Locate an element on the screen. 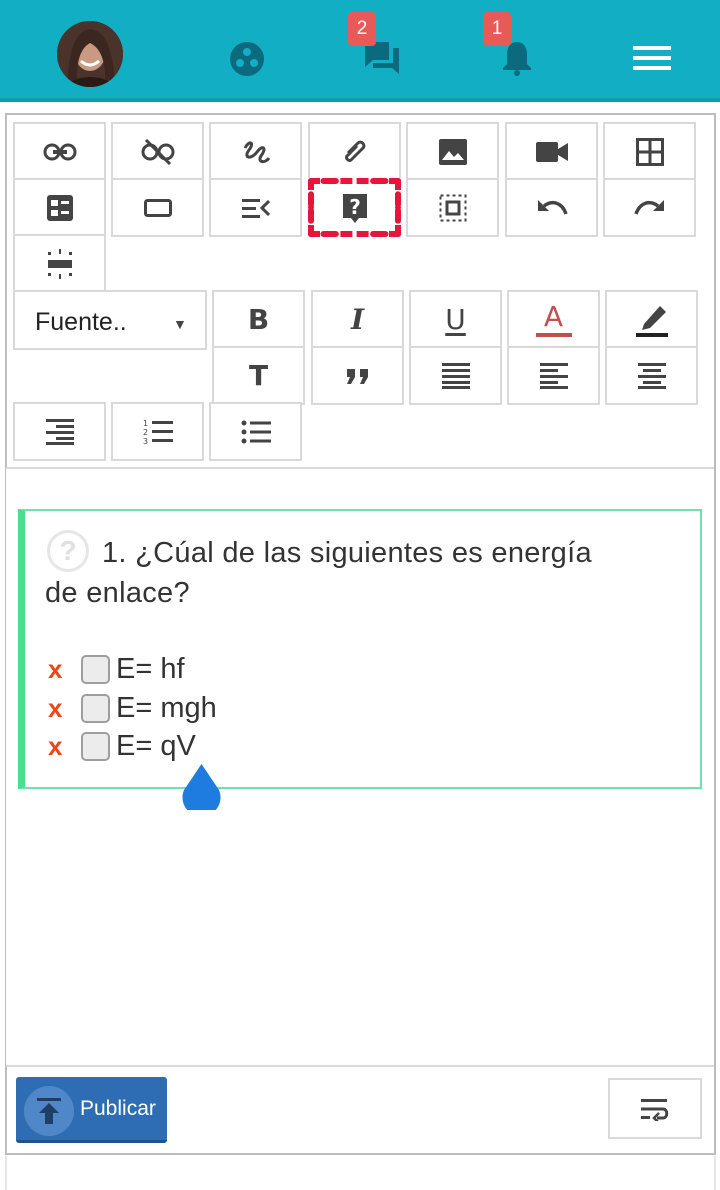  template-button is located at coordinates (59, 207).